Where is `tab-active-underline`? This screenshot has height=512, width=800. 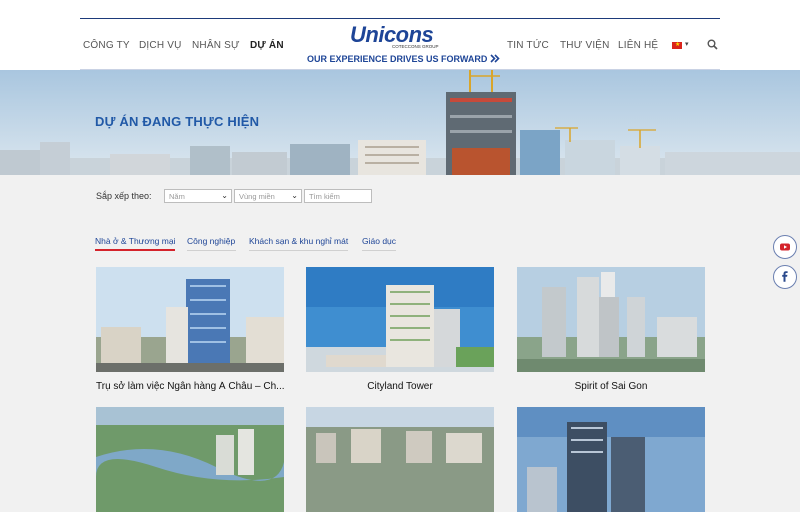 tab-active-underline is located at coordinates (135, 250).